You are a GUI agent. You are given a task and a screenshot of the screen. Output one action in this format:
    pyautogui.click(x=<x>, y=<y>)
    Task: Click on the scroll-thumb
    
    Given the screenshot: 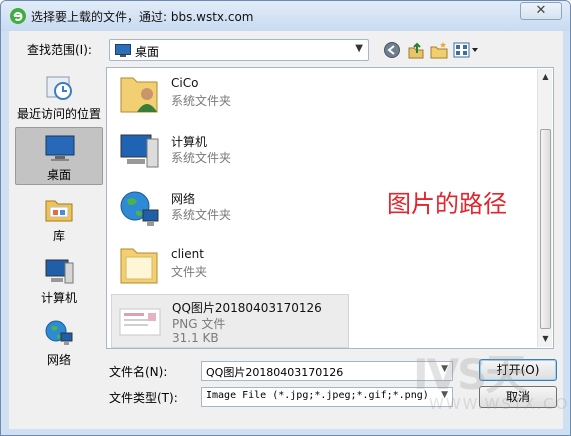 What is the action you would take?
    pyautogui.click(x=545, y=229)
    